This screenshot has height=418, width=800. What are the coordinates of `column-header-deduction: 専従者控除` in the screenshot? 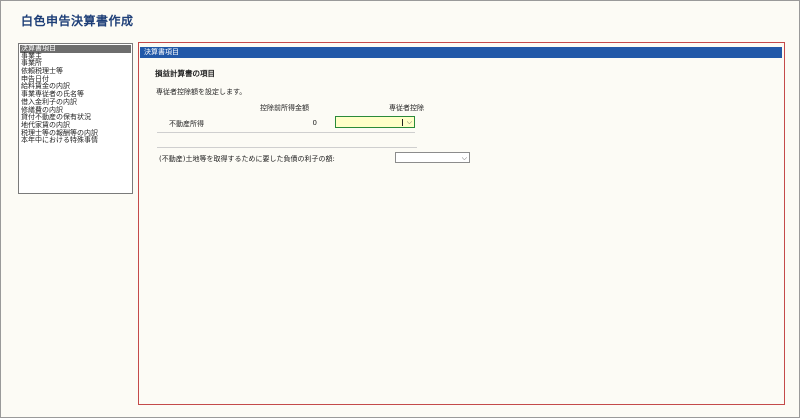 It's located at (406, 108).